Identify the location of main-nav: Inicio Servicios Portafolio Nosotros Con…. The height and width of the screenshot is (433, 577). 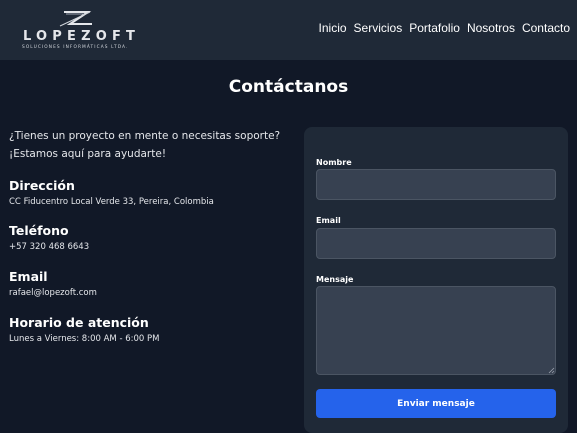
(444, 28).